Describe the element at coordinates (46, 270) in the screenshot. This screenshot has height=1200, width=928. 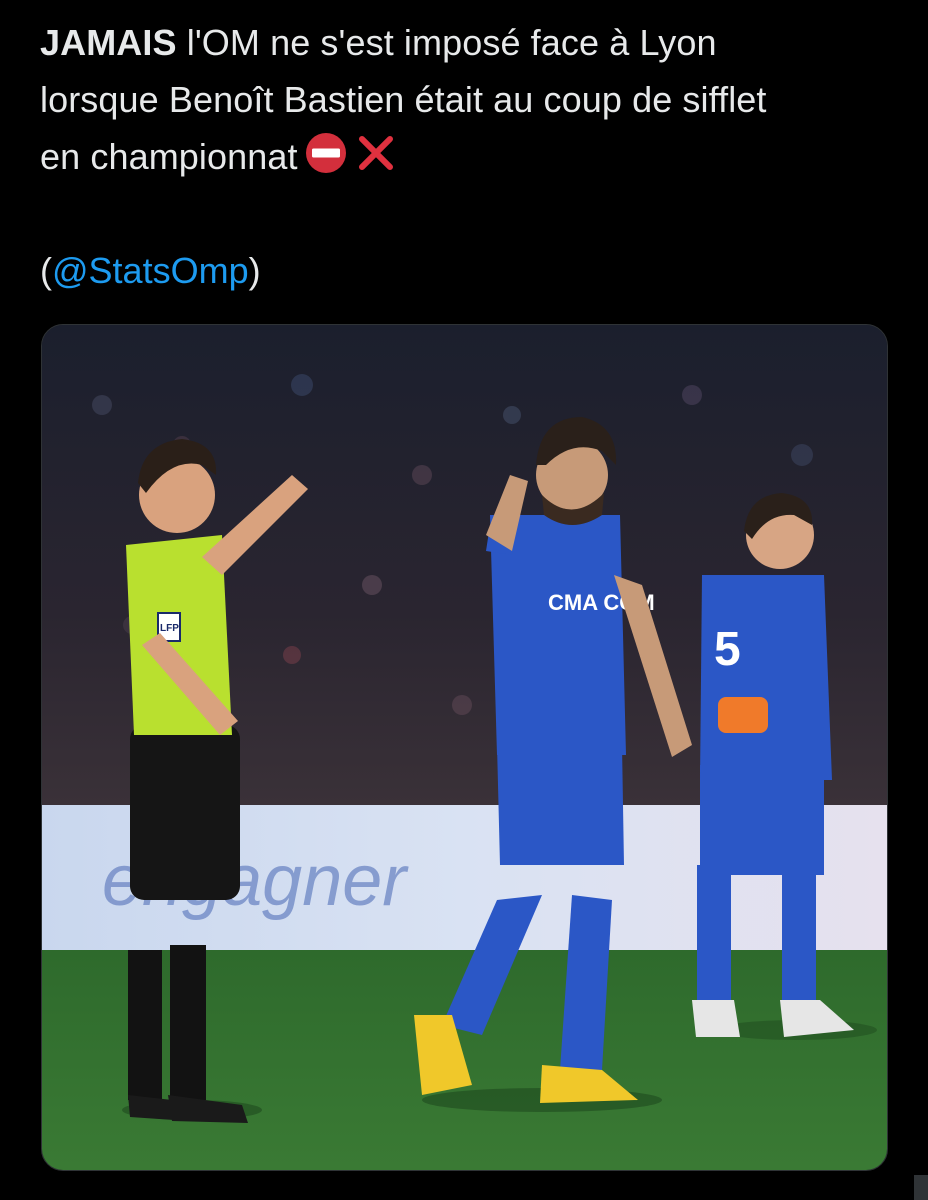
I see `credit-open-paren: (` at that location.